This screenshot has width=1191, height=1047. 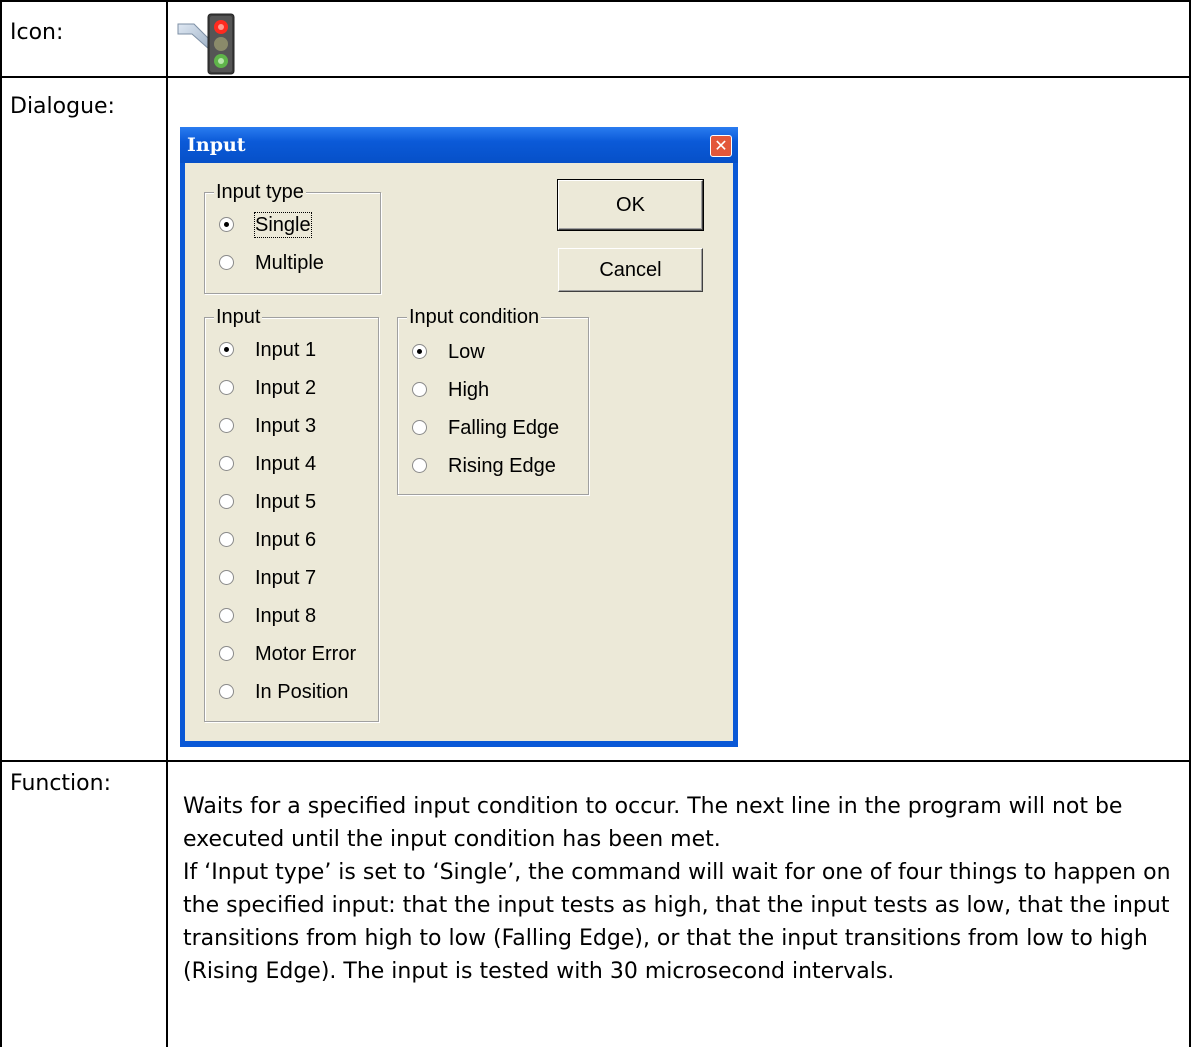 I want to click on traffic-light-icon, so click(x=206, y=44).